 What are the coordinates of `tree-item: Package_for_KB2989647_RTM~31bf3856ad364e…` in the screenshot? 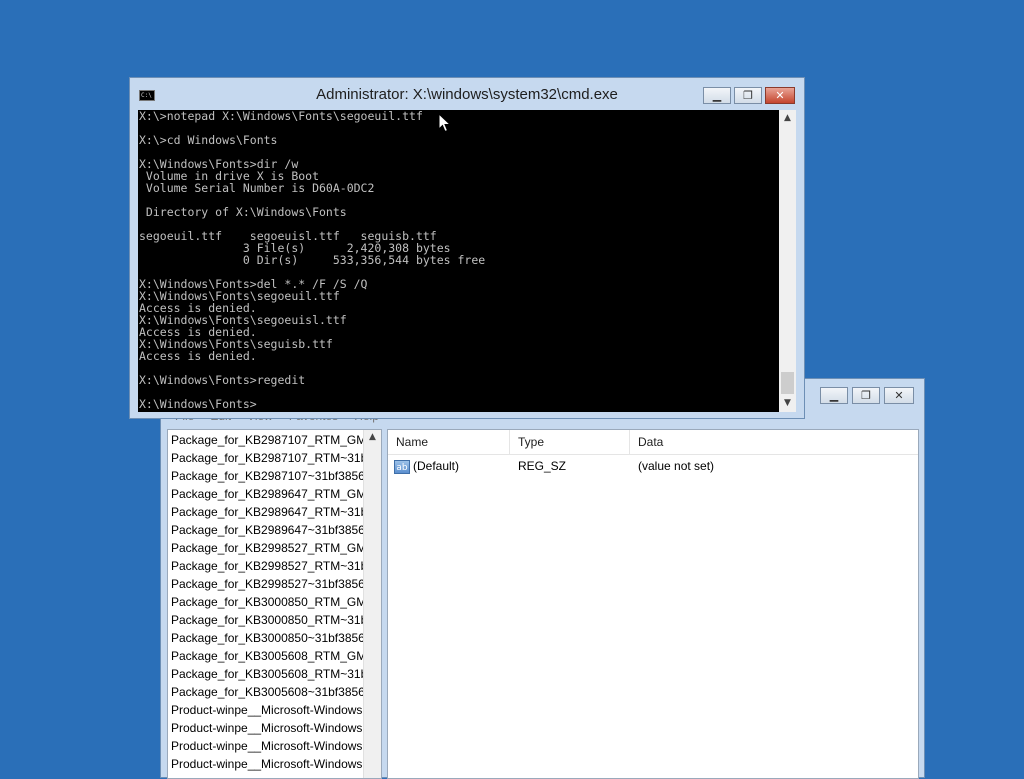 It's located at (269, 512).